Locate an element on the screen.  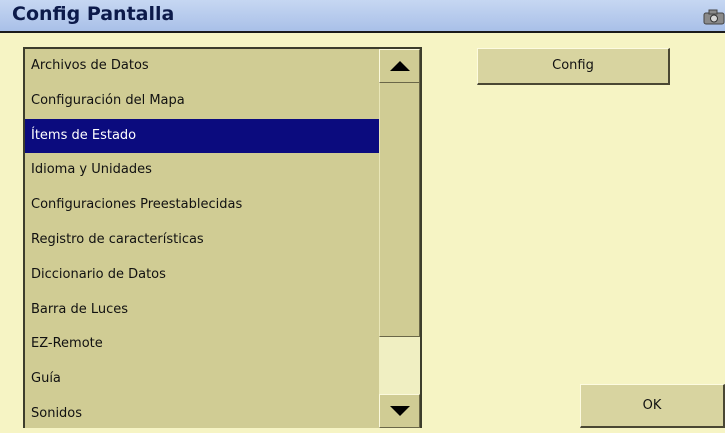
scroll-up-button is located at coordinates (399, 66).